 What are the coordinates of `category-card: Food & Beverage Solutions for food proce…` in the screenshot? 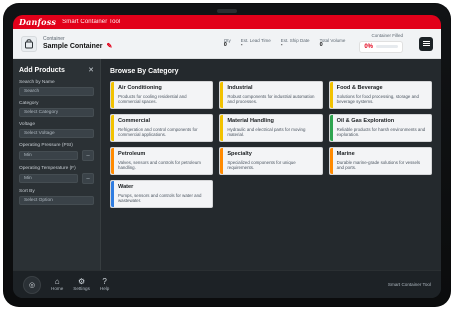 It's located at (380, 95).